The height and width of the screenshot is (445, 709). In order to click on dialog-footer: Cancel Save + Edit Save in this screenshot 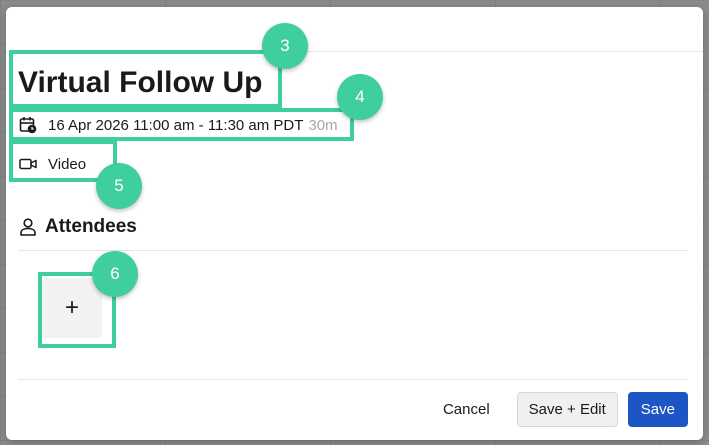, I will do `click(557, 409)`.